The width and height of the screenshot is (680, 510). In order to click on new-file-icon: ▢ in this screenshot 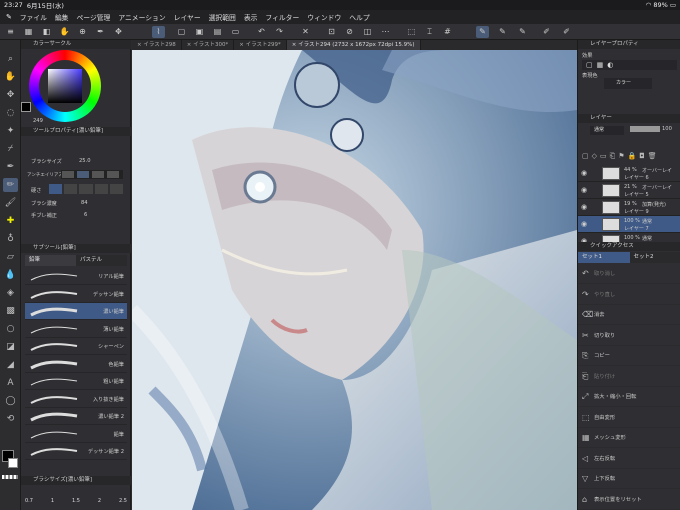, I will do `click(181, 32)`.